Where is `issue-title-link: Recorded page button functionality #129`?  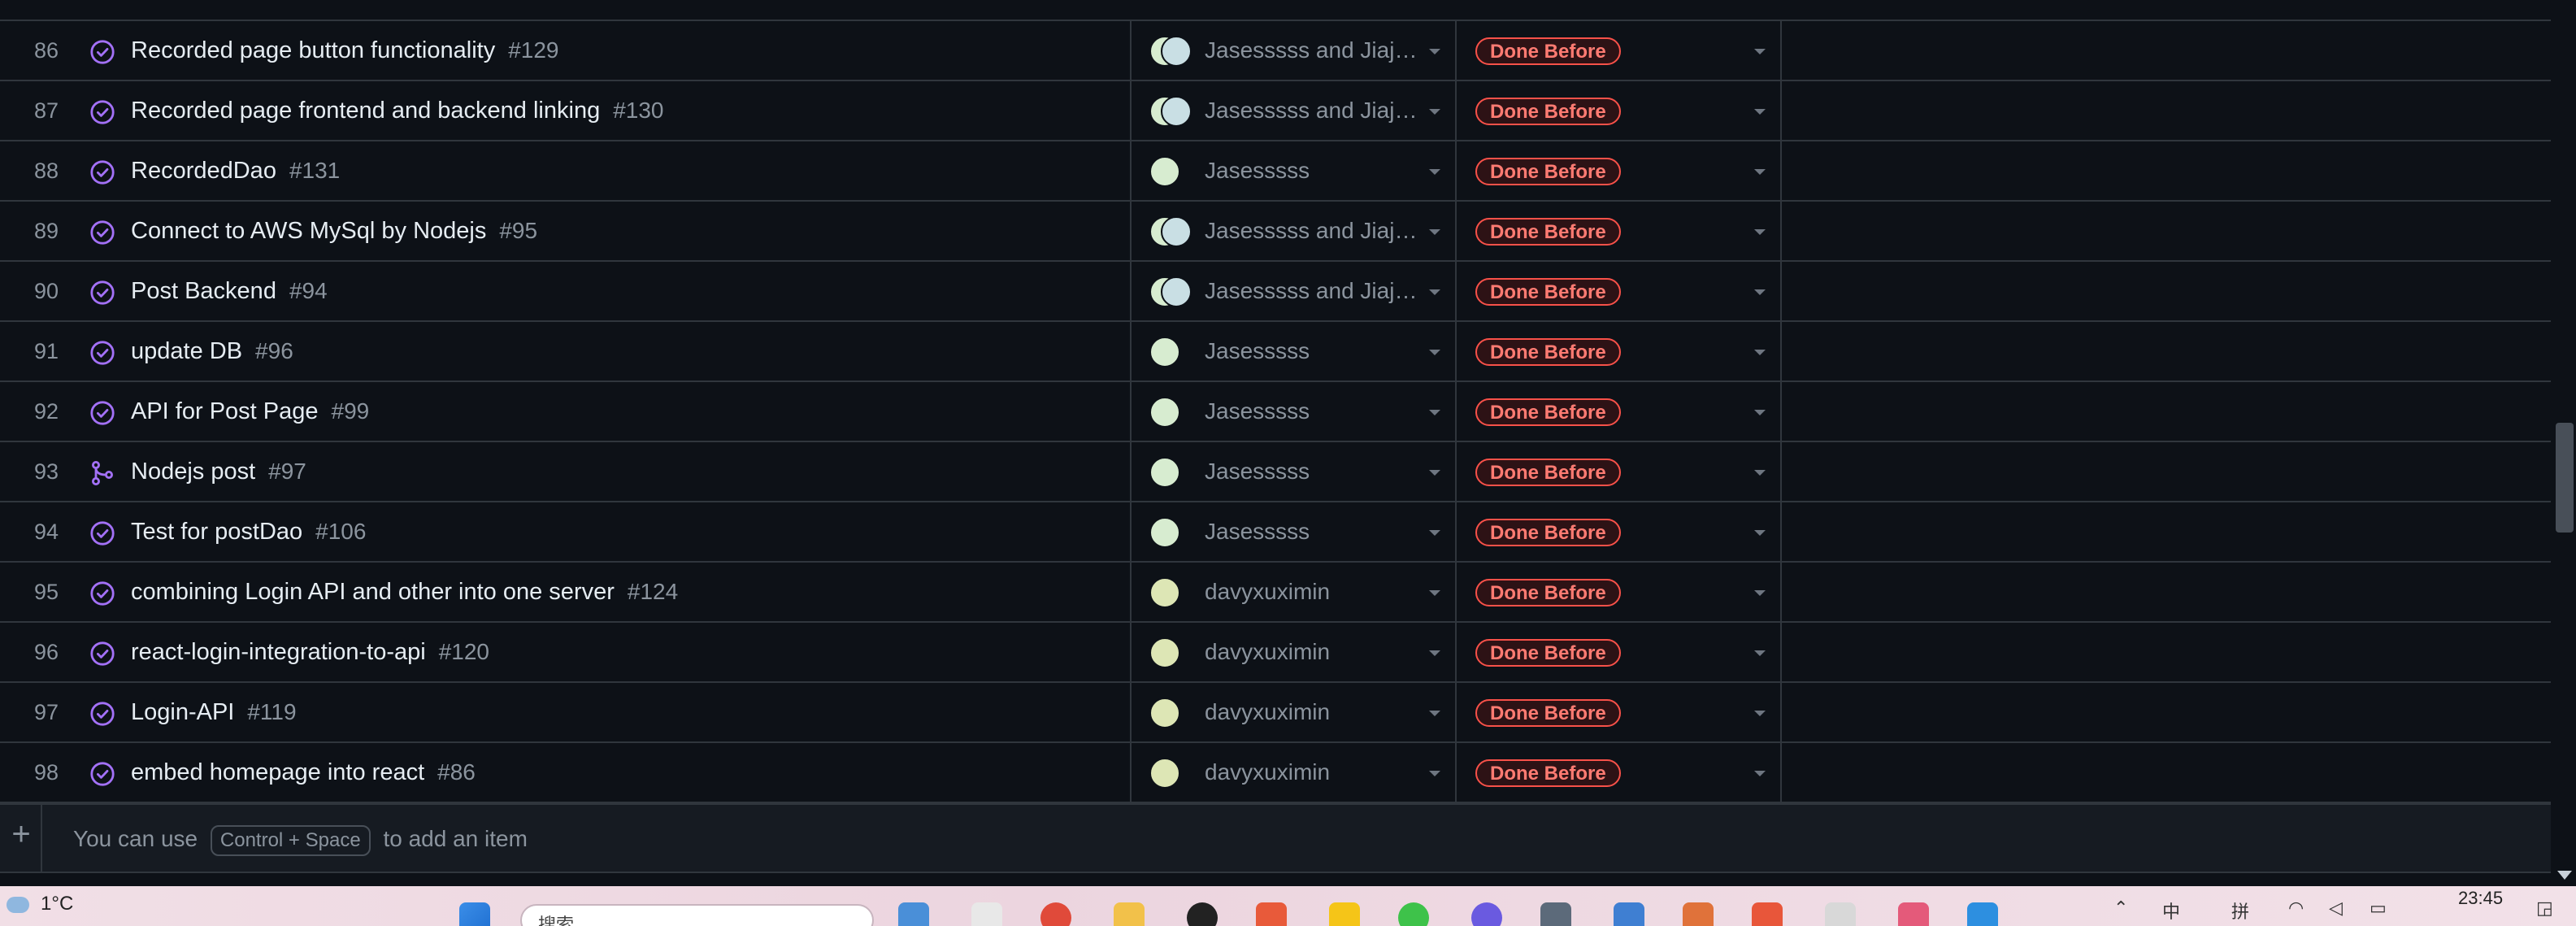 issue-title-link: Recorded page button functionality #129 is located at coordinates (345, 51).